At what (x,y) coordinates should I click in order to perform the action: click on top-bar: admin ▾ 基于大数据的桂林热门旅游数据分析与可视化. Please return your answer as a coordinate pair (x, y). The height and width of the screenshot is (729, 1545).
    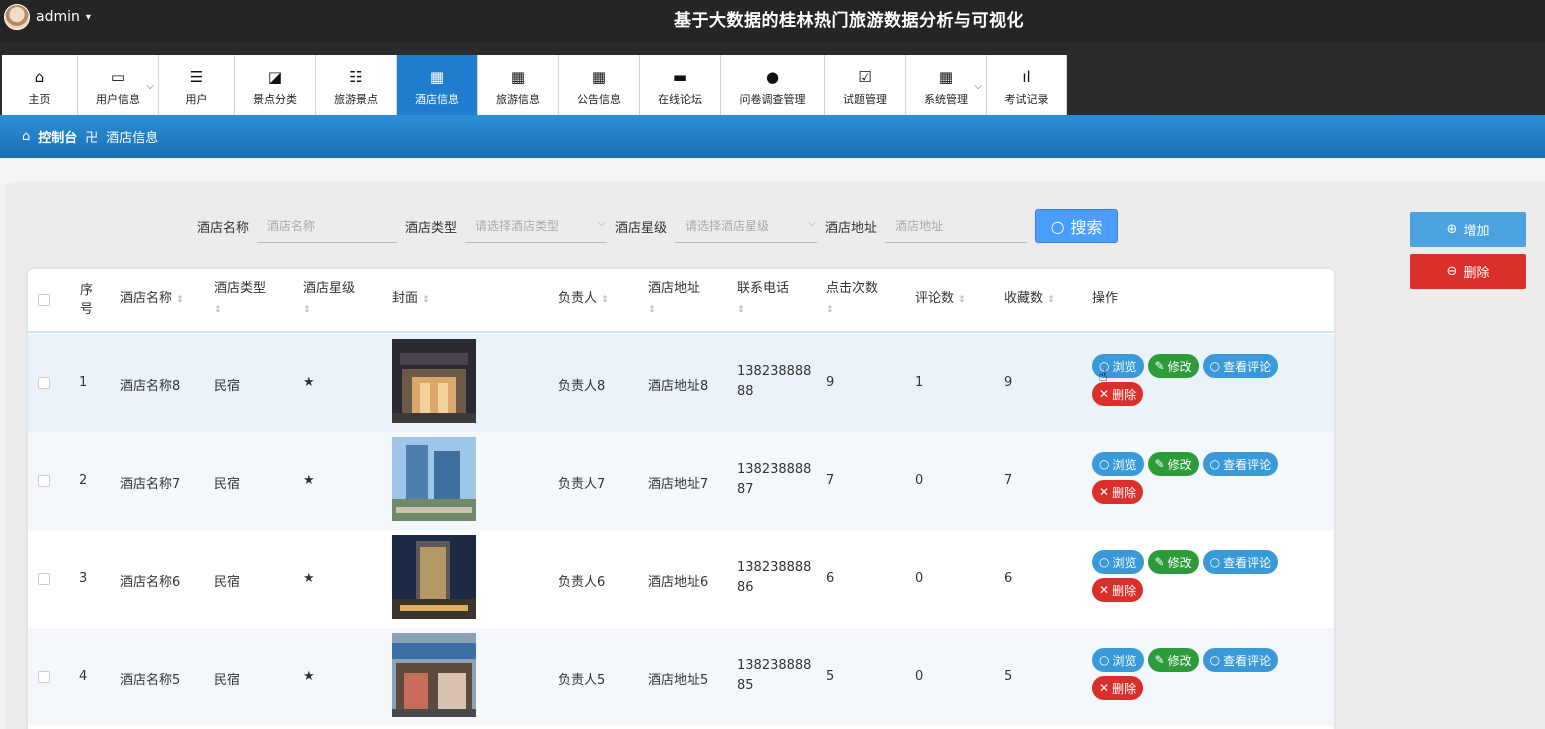
    Looking at the image, I should click on (772, 21).